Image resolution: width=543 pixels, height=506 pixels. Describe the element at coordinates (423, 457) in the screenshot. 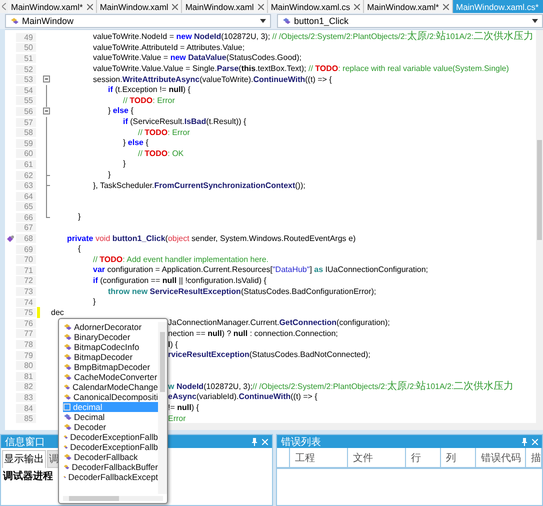

I see `column-header: 行` at that location.